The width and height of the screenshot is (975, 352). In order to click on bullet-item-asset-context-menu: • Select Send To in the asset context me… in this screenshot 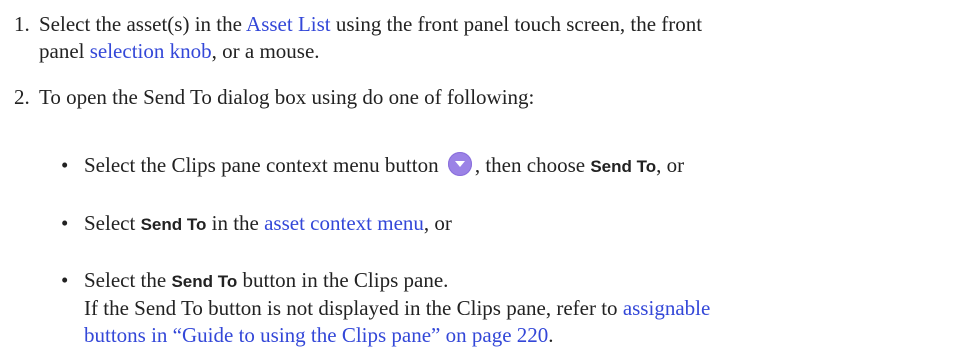, I will do `click(513, 224)`.